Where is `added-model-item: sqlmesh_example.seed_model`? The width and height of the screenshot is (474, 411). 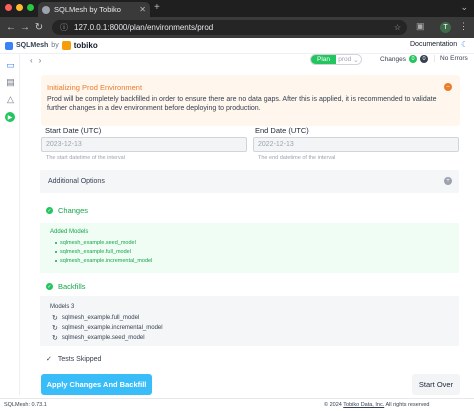
added-model-item: sqlmesh_example.seed_model is located at coordinates (95, 243).